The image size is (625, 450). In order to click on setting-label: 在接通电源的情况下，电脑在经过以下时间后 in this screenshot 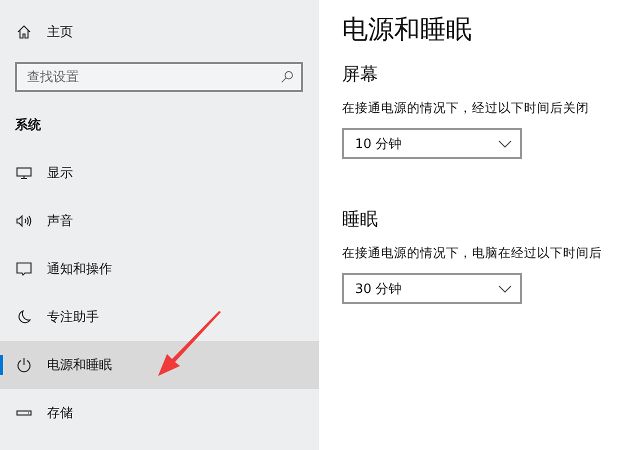, I will do `click(472, 253)`.